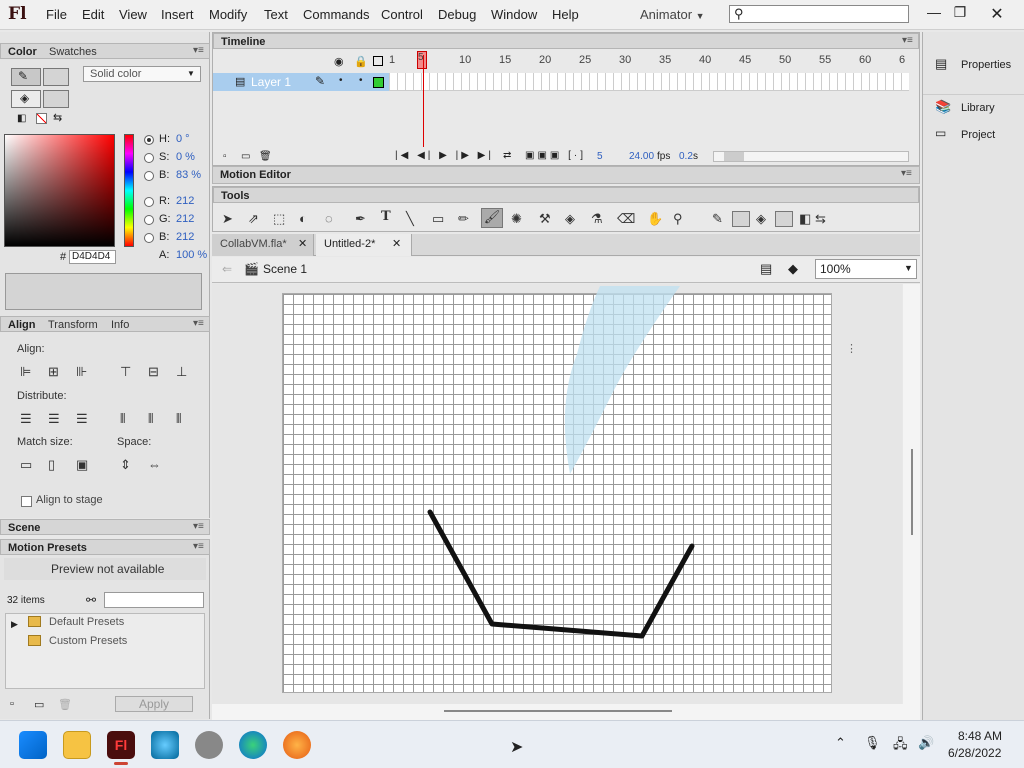 The height and width of the screenshot is (768, 1024). What do you see at coordinates (410, 219) in the screenshot?
I see `line-tool-icon: ╲` at bounding box center [410, 219].